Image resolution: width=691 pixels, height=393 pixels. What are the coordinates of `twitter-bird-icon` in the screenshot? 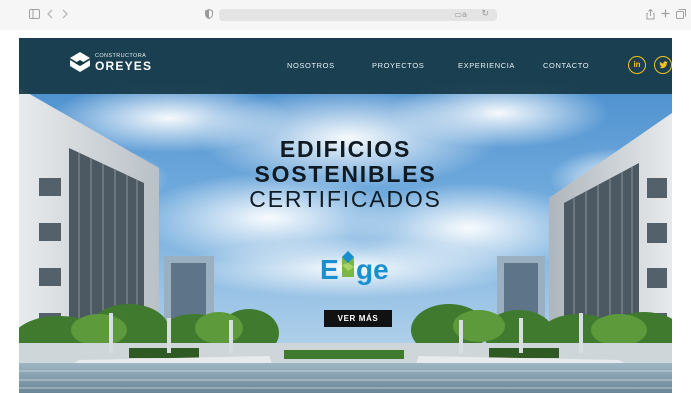 It's located at (663, 65).